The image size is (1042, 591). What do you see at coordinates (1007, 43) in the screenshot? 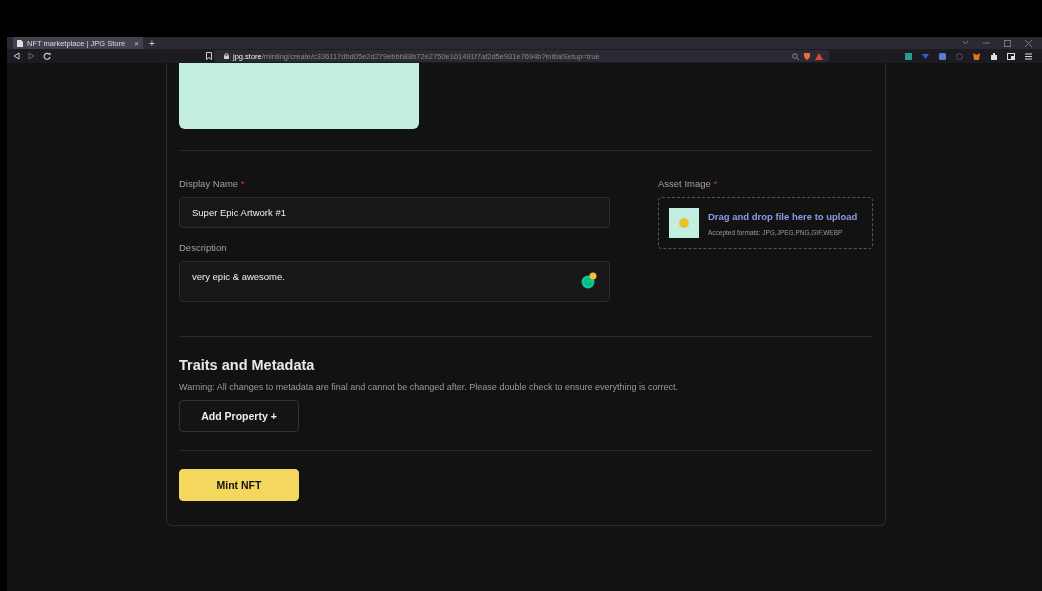
I see `maximize-icon` at bounding box center [1007, 43].